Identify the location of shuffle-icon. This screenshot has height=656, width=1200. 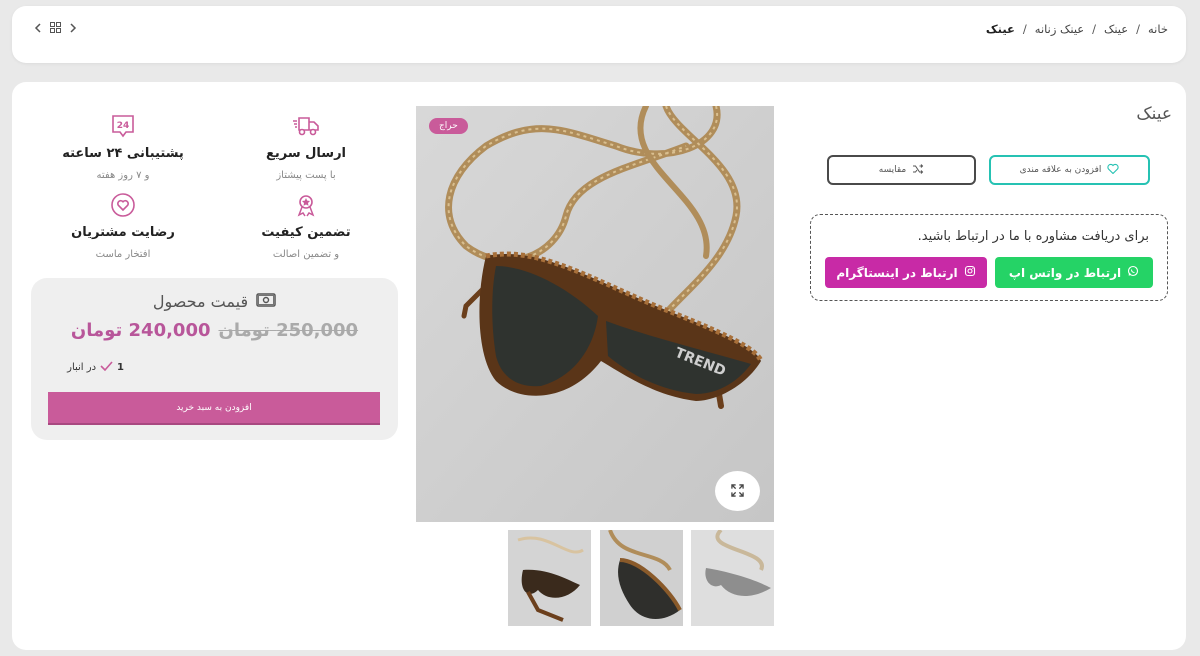
(918, 170).